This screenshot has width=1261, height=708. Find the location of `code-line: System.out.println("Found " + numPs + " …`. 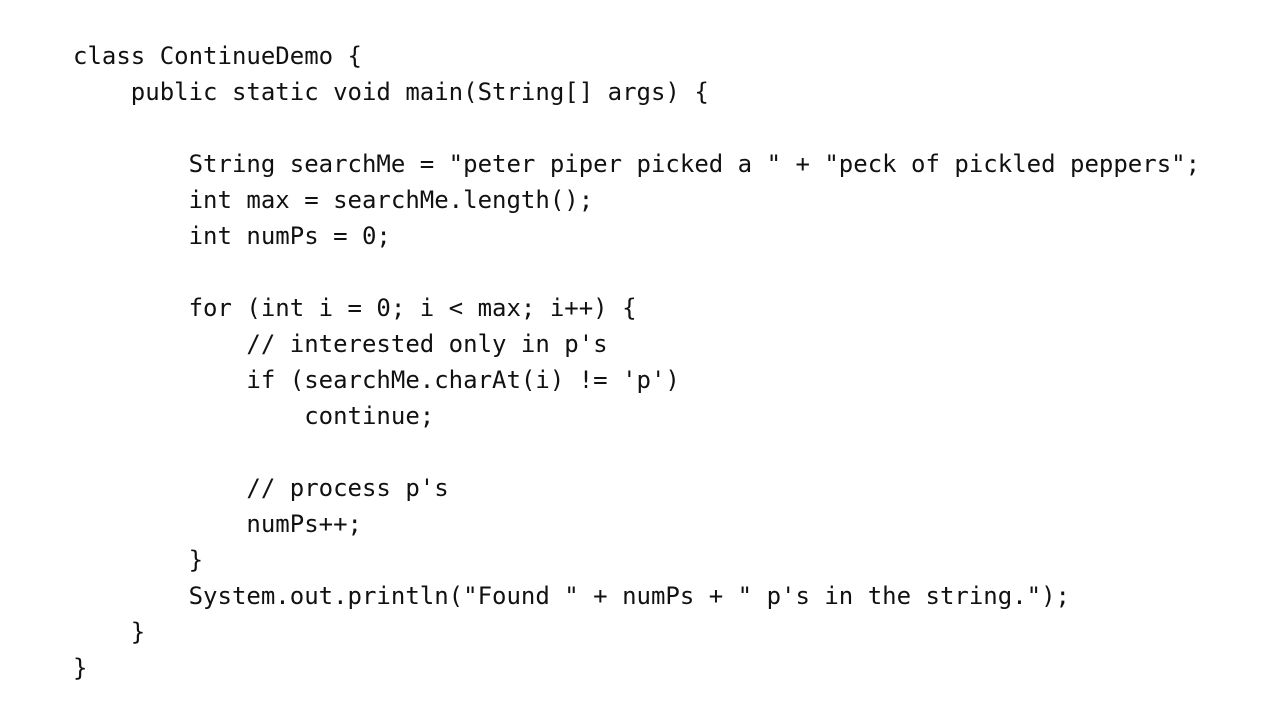

code-line: System.out.println("Found " + numPs + " … is located at coordinates (571, 596).